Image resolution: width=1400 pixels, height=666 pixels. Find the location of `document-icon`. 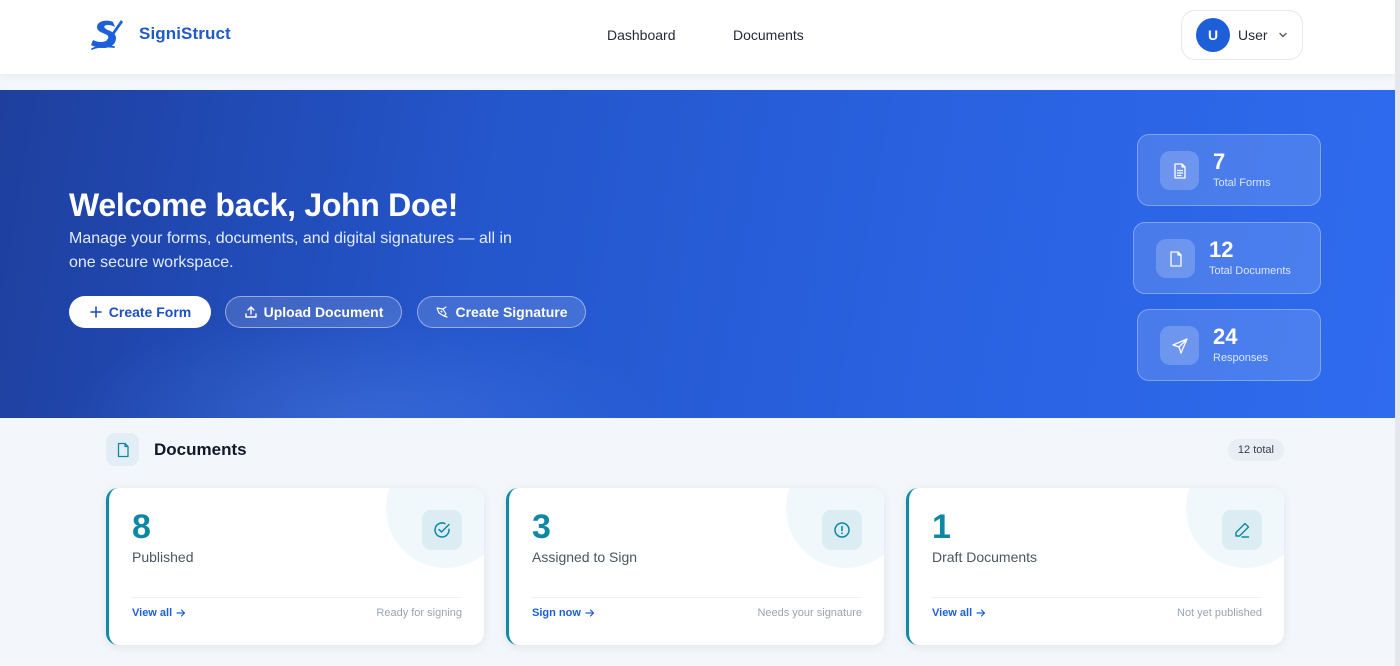

document-icon is located at coordinates (122, 449).